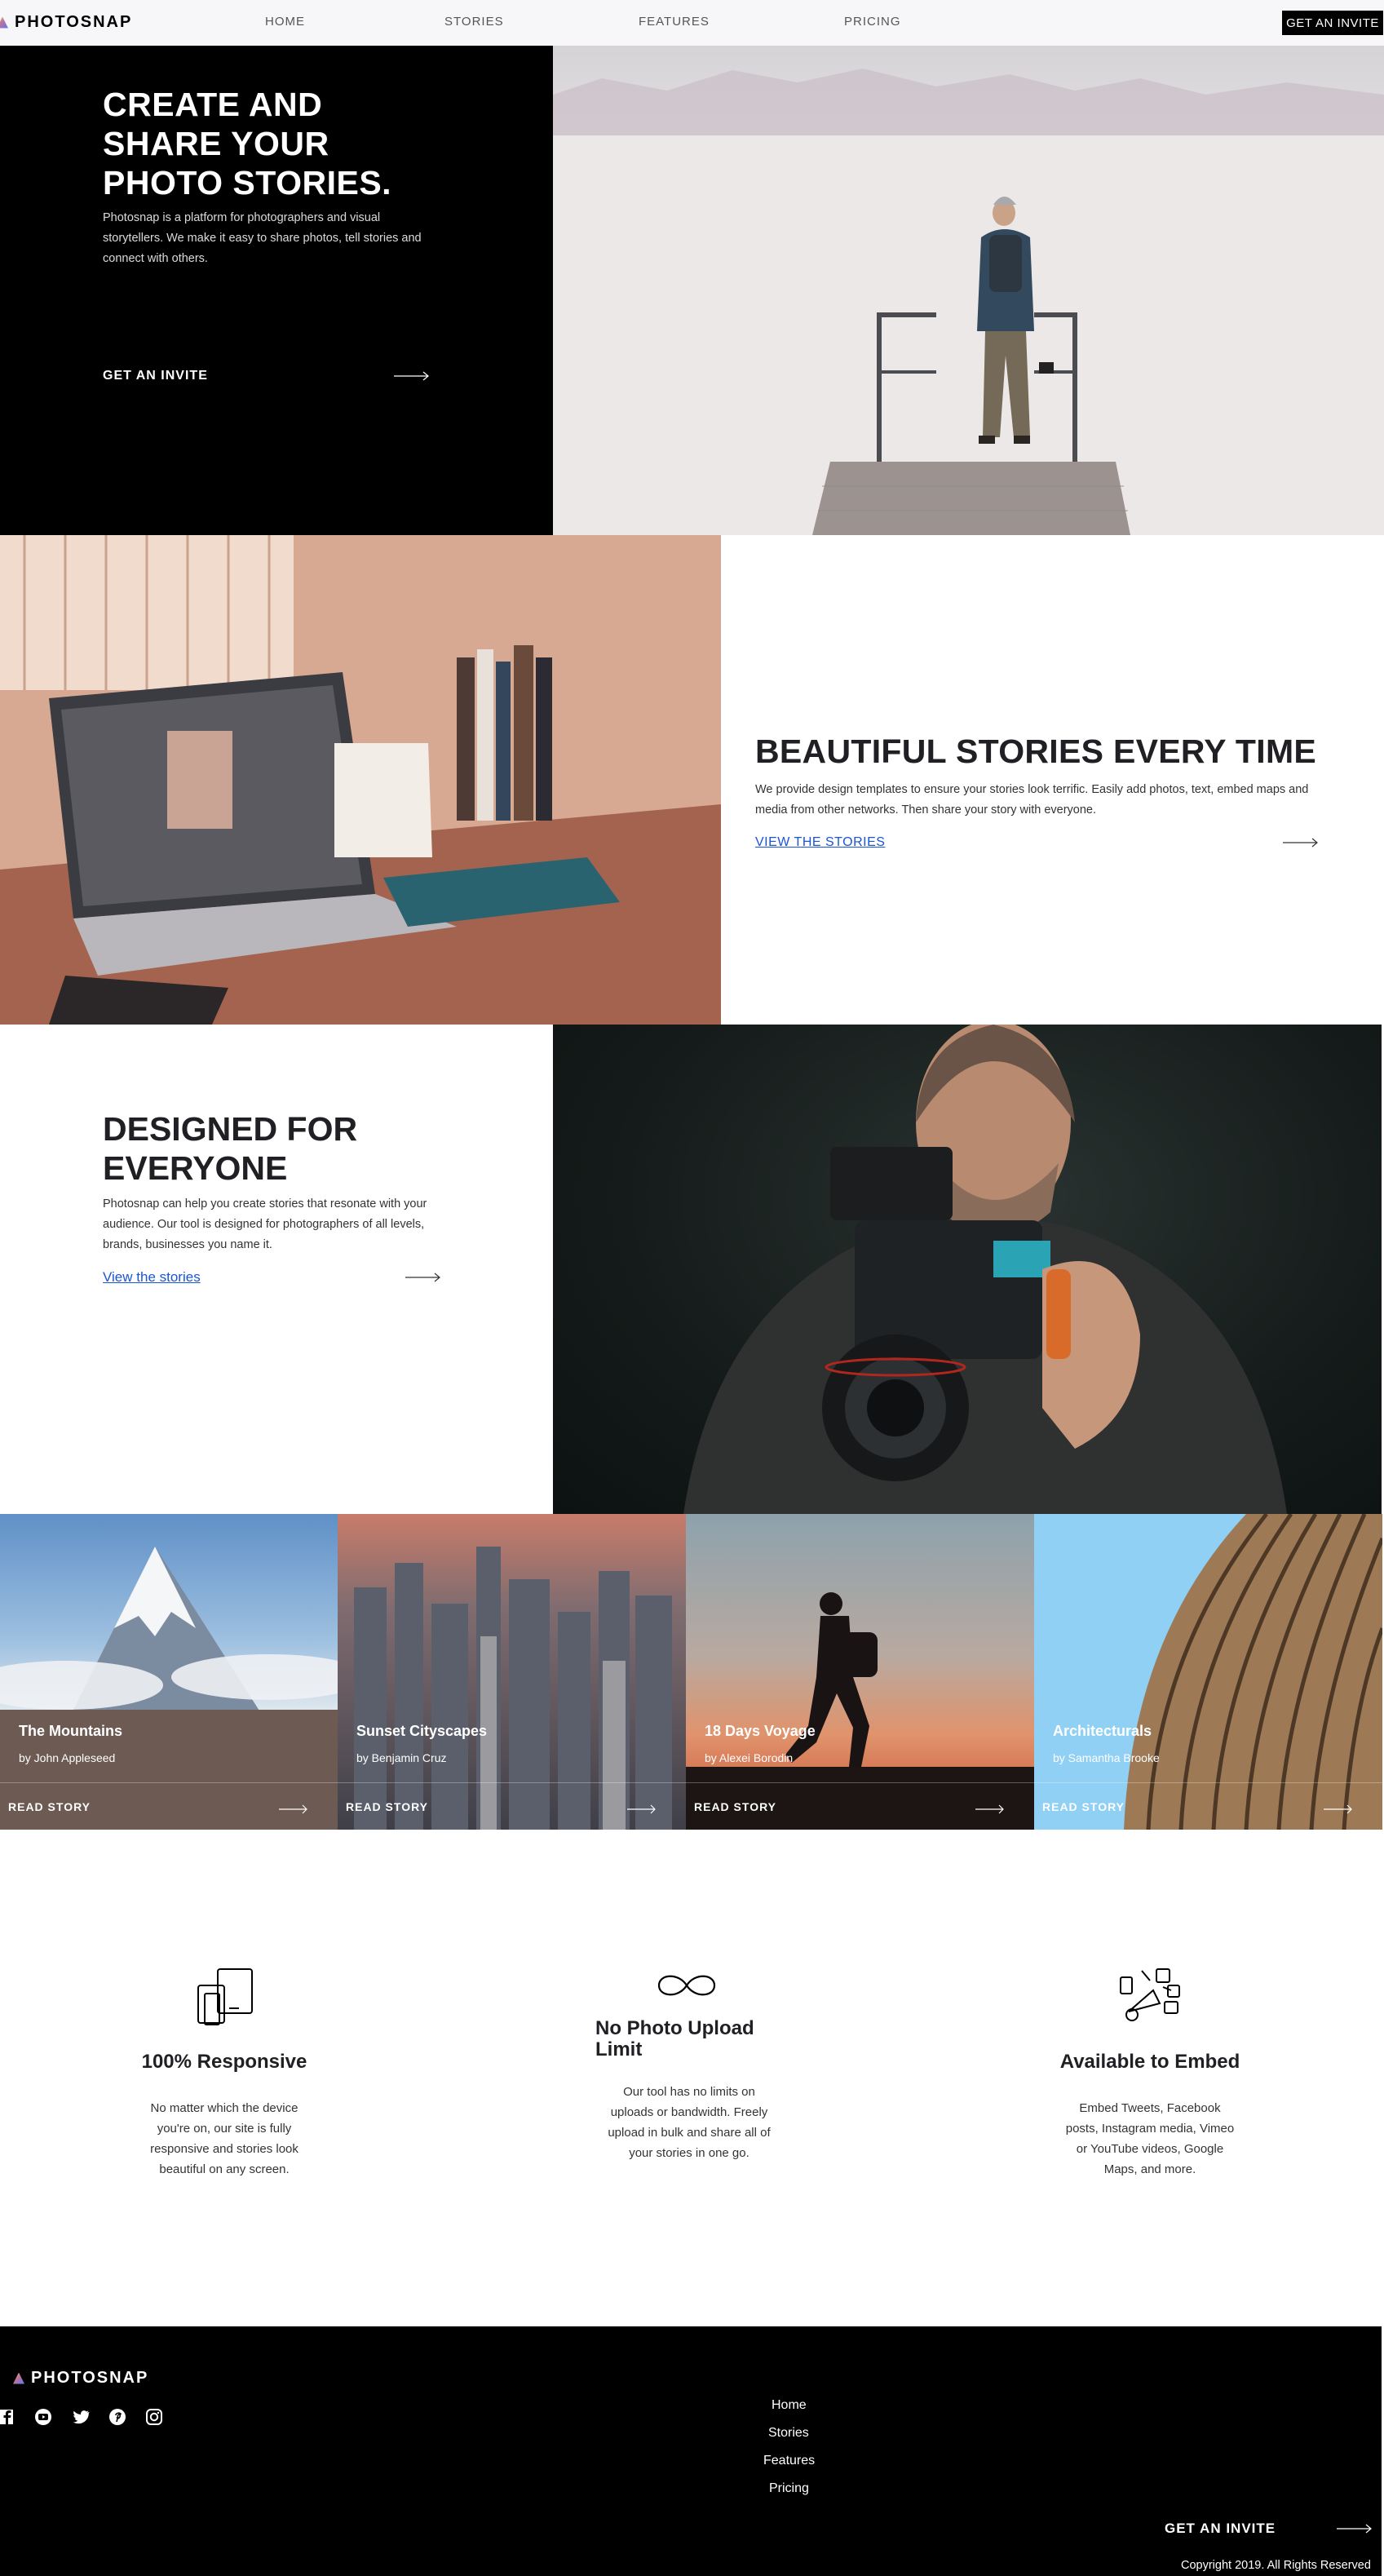  What do you see at coordinates (749, 1757) in the screenshot?
I see `story-author: by Alexei Borodin` at bounding box center [749, 1757].